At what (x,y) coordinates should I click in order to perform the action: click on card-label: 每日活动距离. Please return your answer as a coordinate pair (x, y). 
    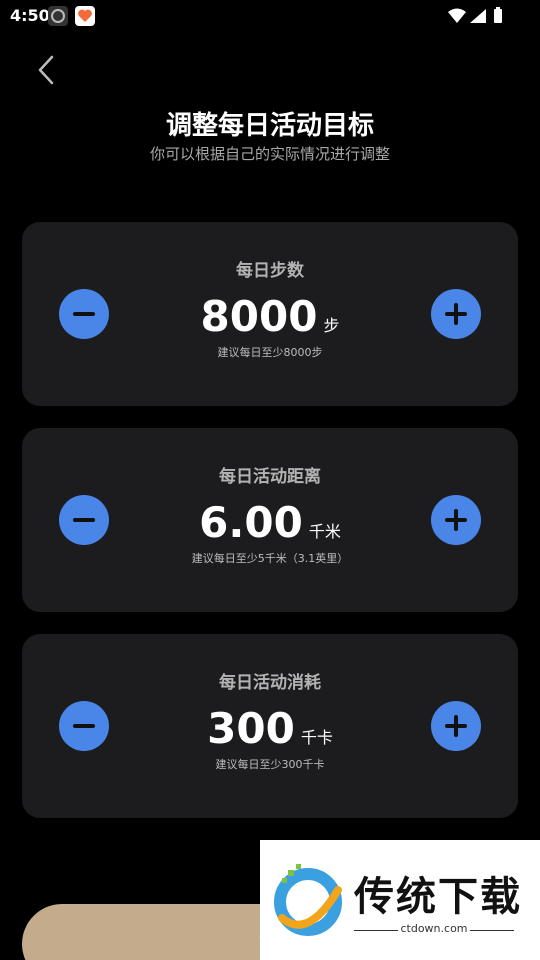
    Looking at the image, I should click on (270, 477).